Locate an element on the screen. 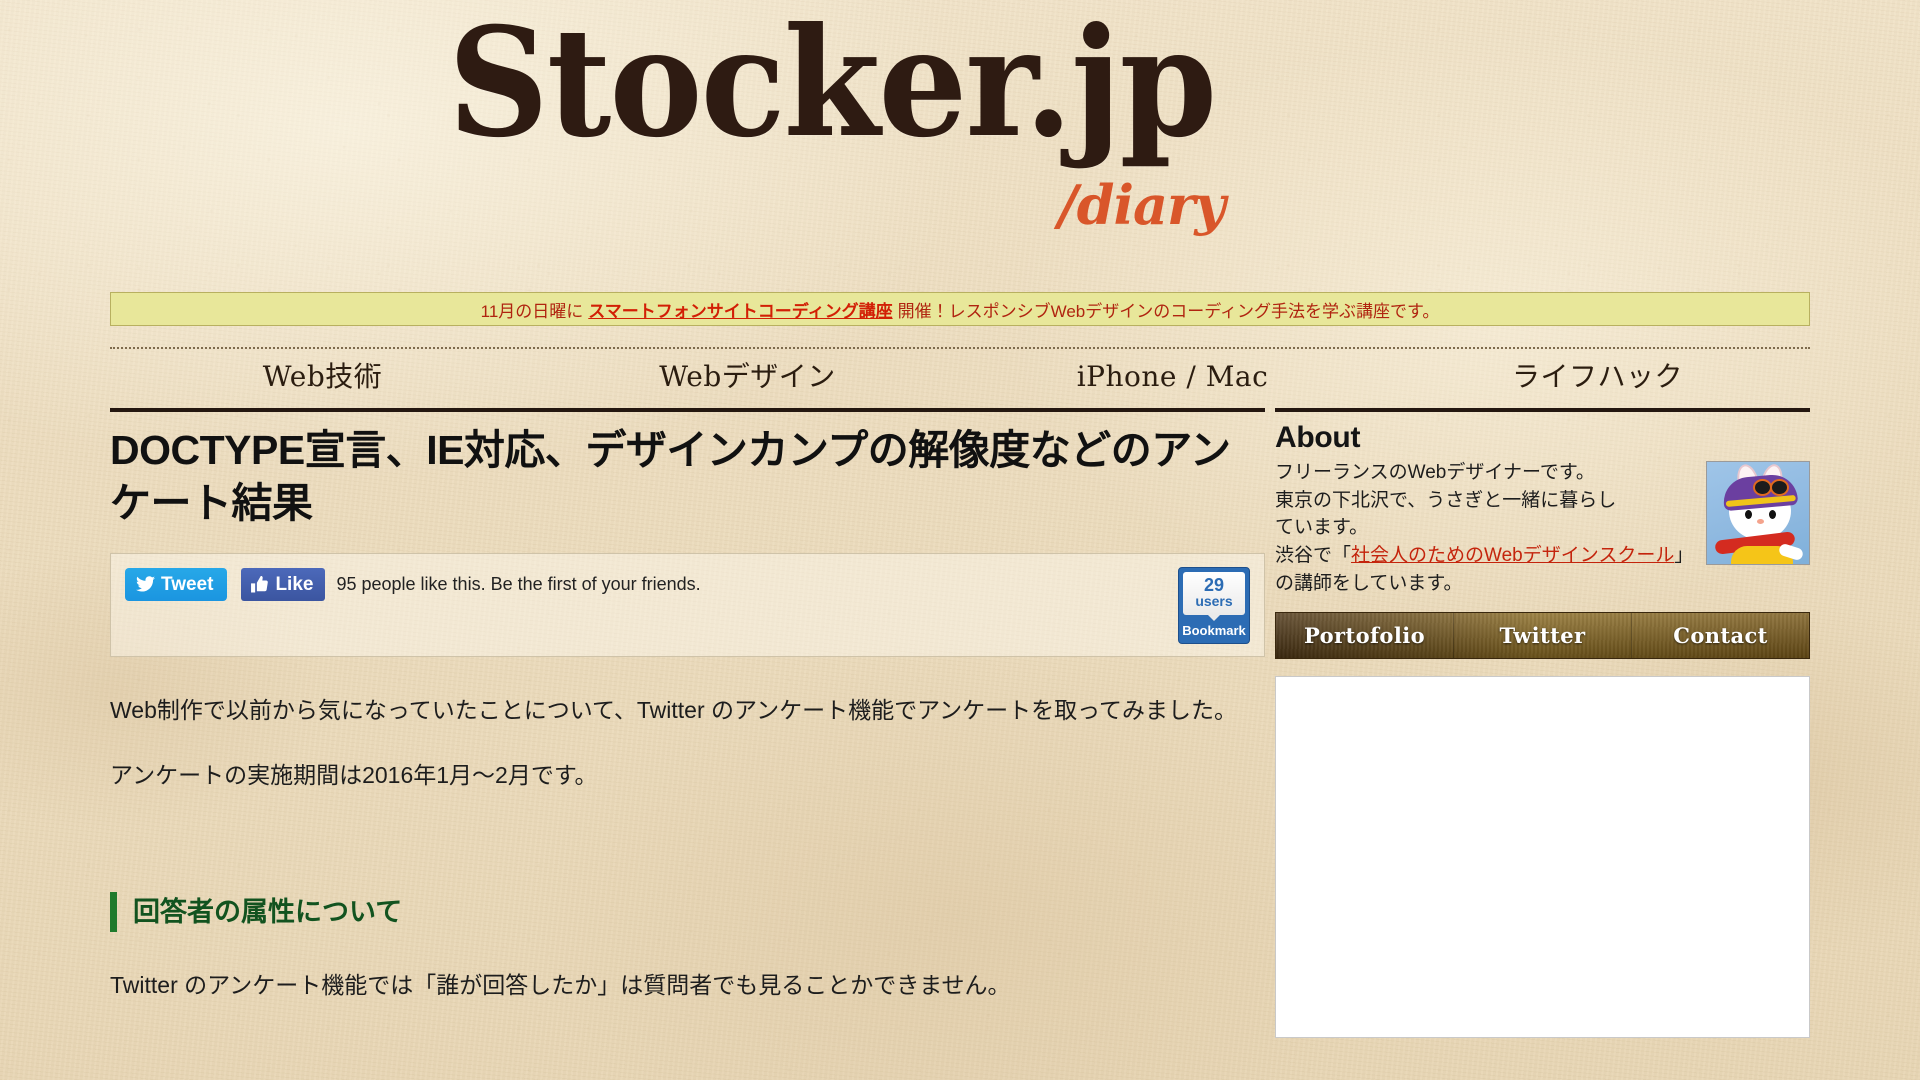  hatena-users-label: users is located at coordinates (1214, 601).